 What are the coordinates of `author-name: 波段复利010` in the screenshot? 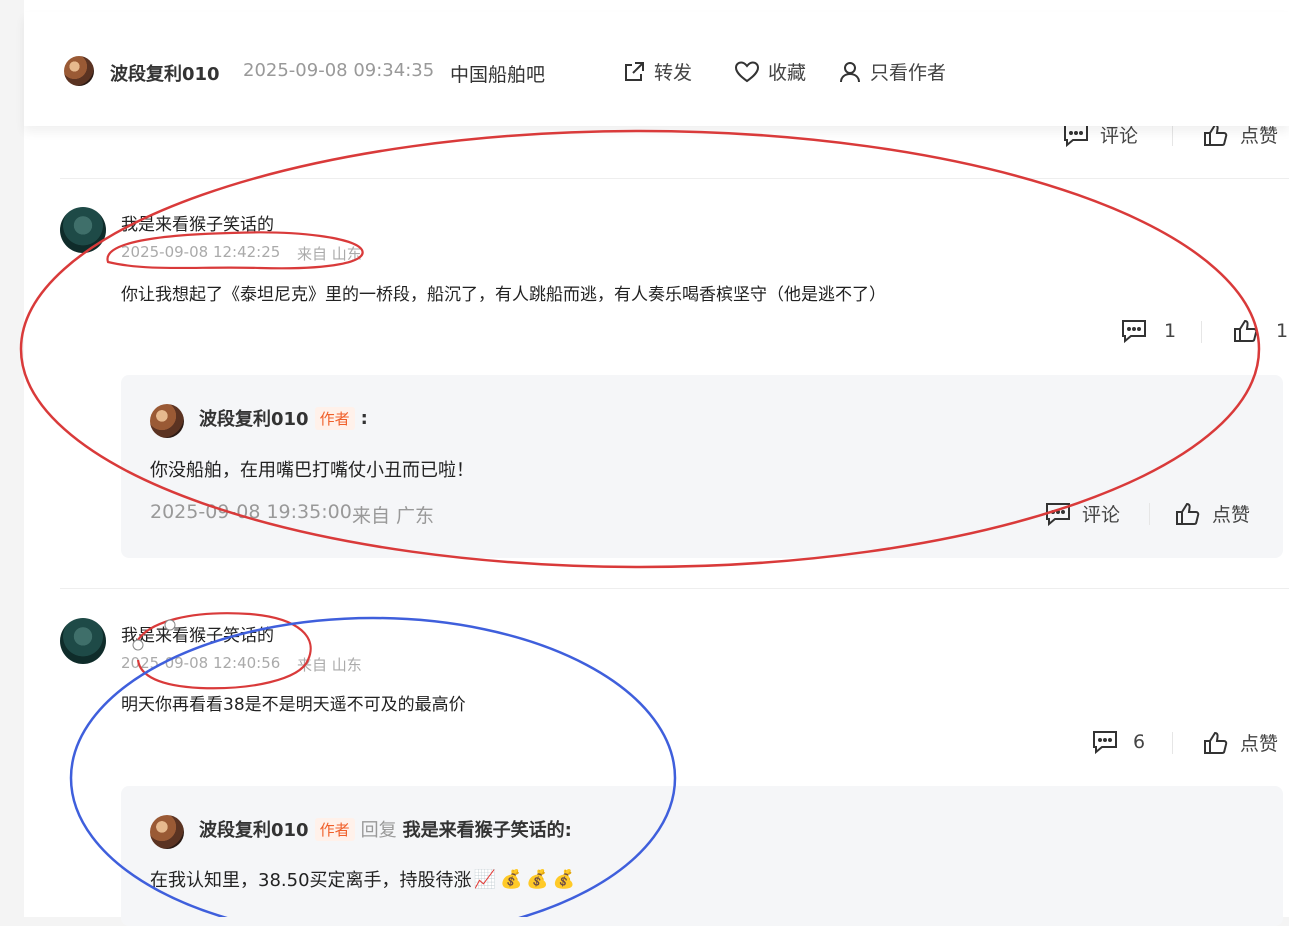 It's located at (165, 73).